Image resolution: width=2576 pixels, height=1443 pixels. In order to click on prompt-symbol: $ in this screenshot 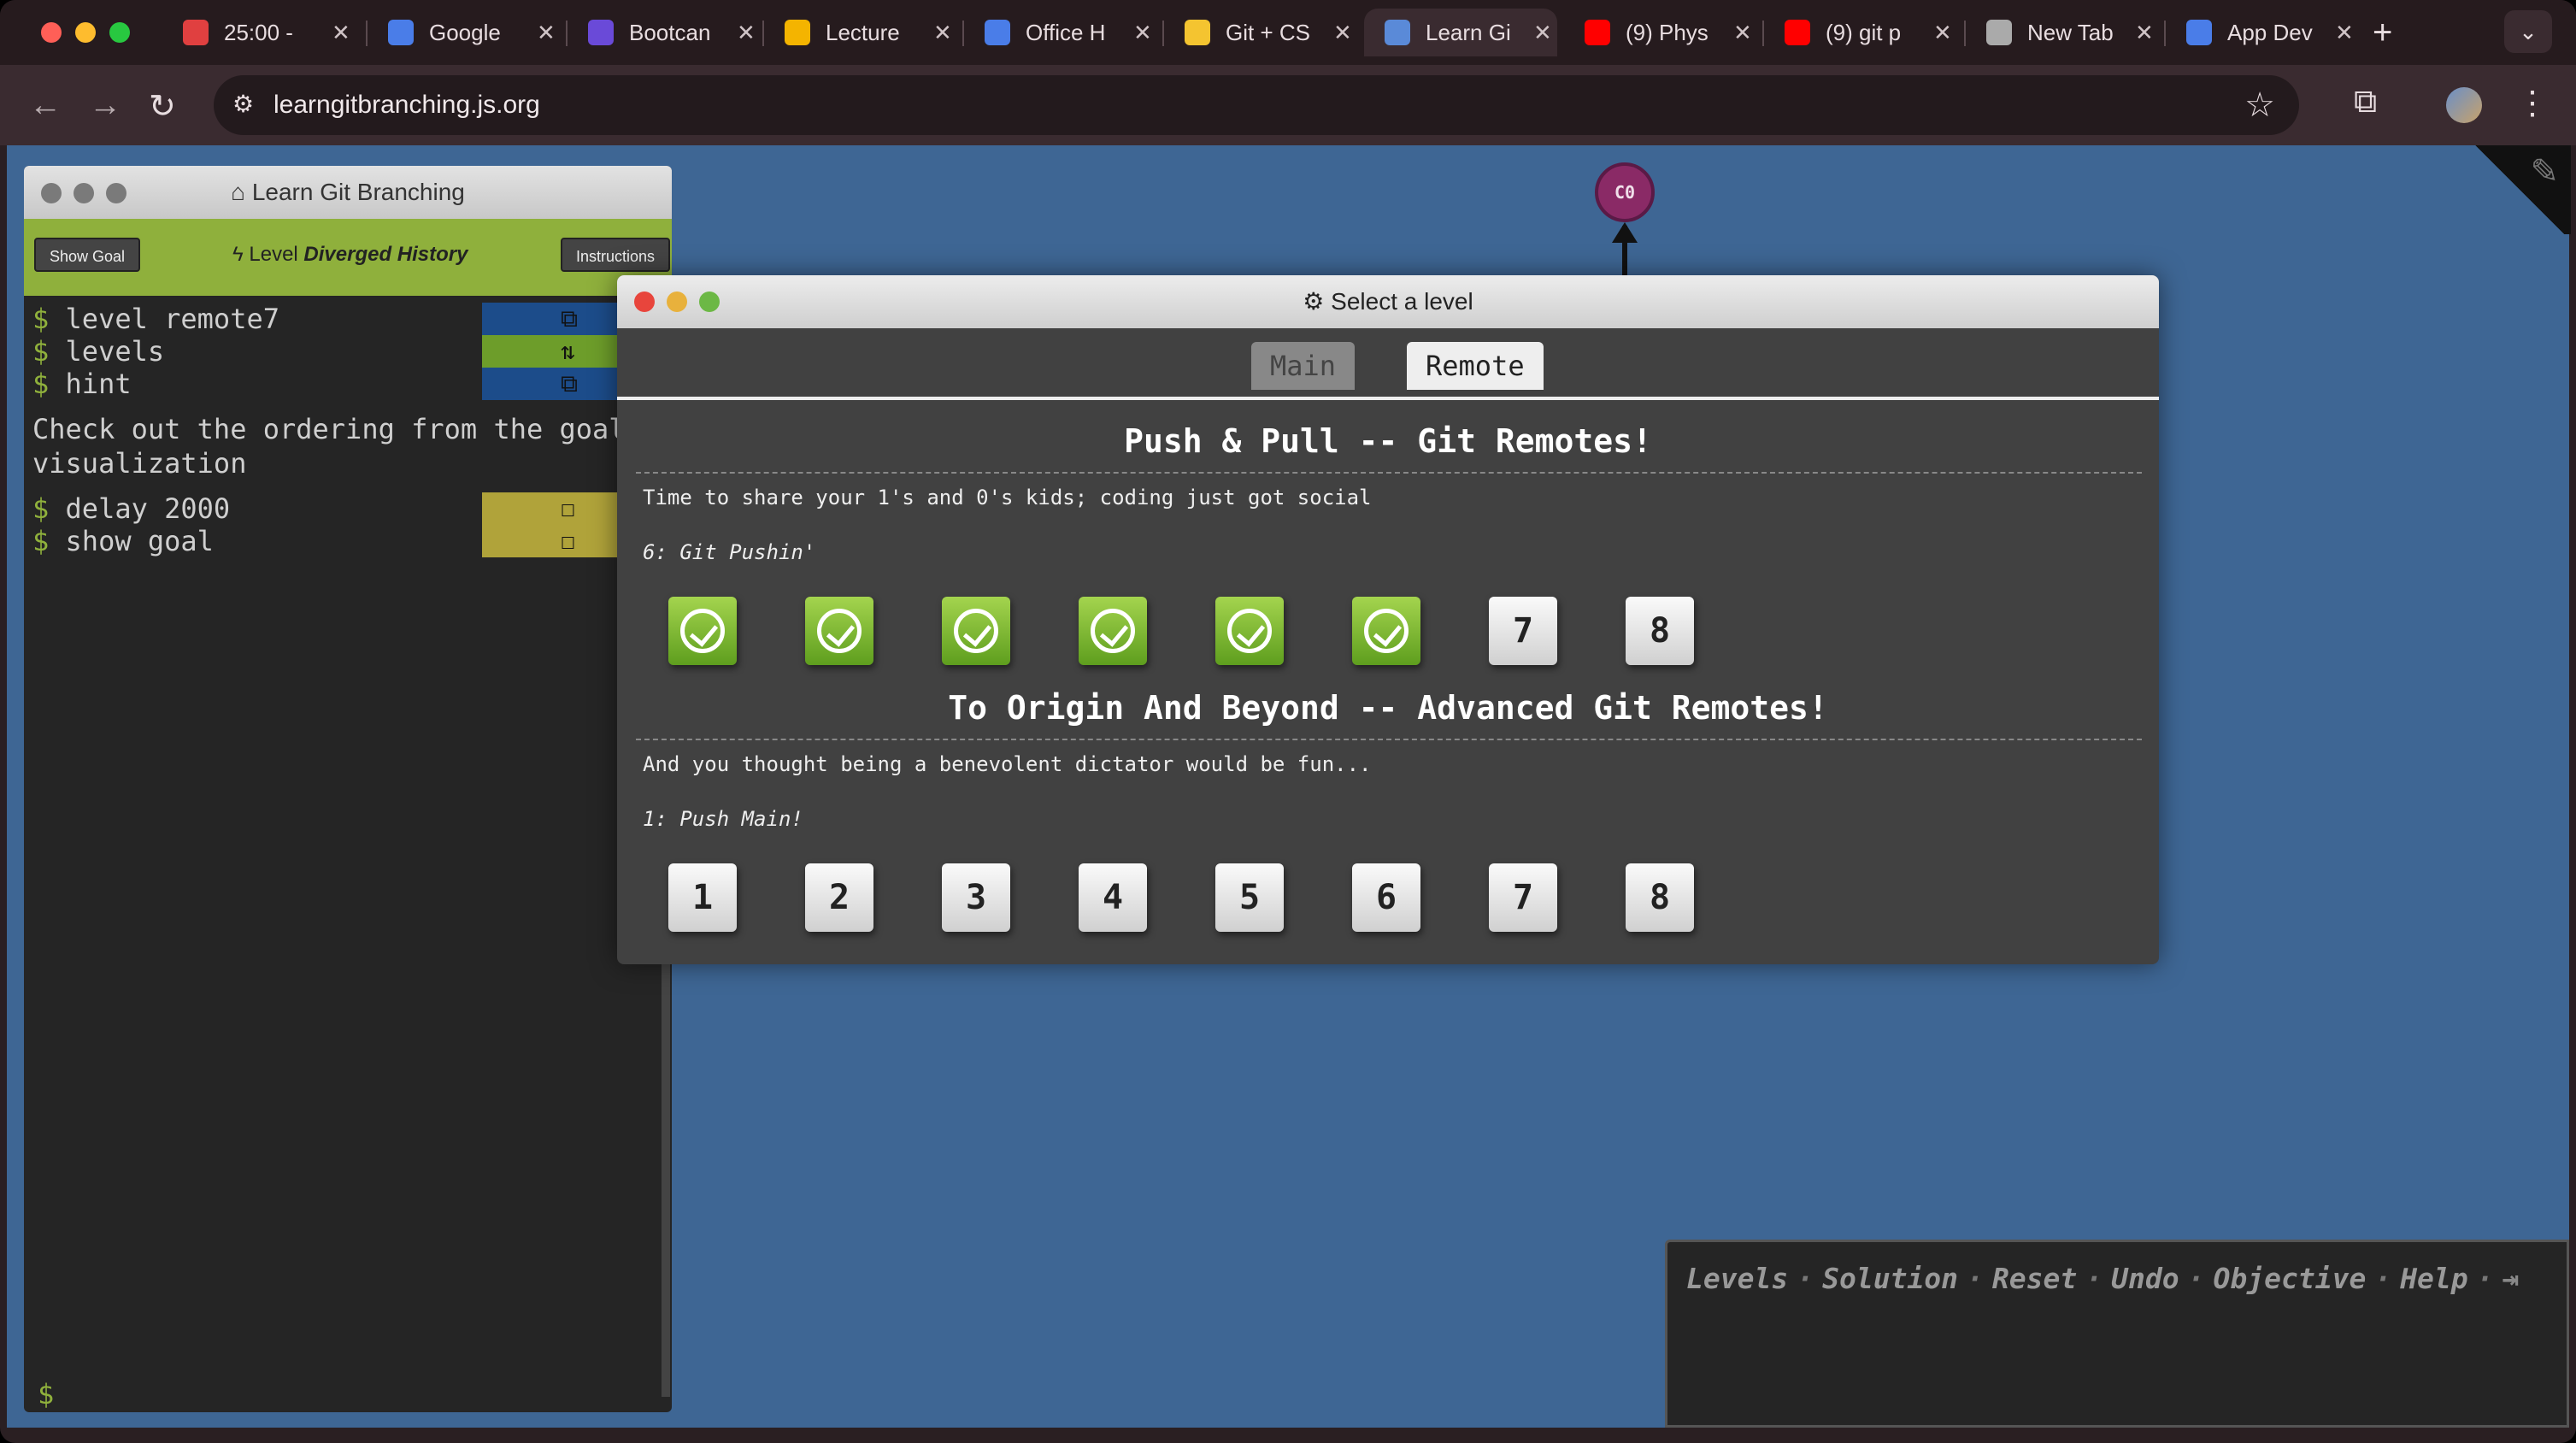, I will do `click(41, 319)`.